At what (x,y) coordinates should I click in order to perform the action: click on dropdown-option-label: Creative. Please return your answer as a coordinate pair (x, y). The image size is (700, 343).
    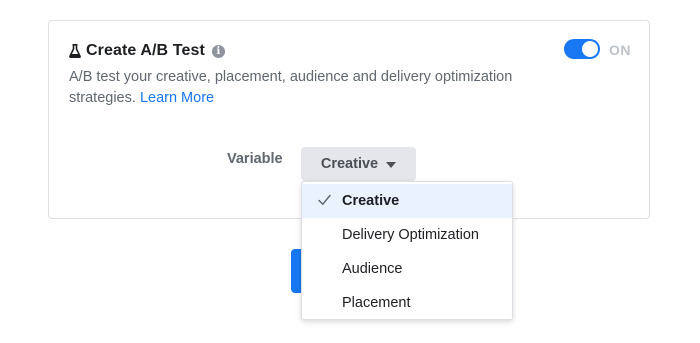
    Looking at the image, I should click on (371, 201).